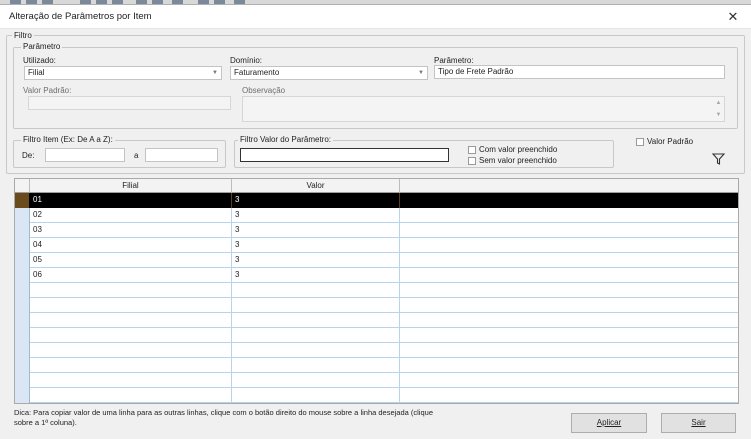 This screenshot has width=751, height=439. I want to click on cell-filial: 02, so click(131, 215).